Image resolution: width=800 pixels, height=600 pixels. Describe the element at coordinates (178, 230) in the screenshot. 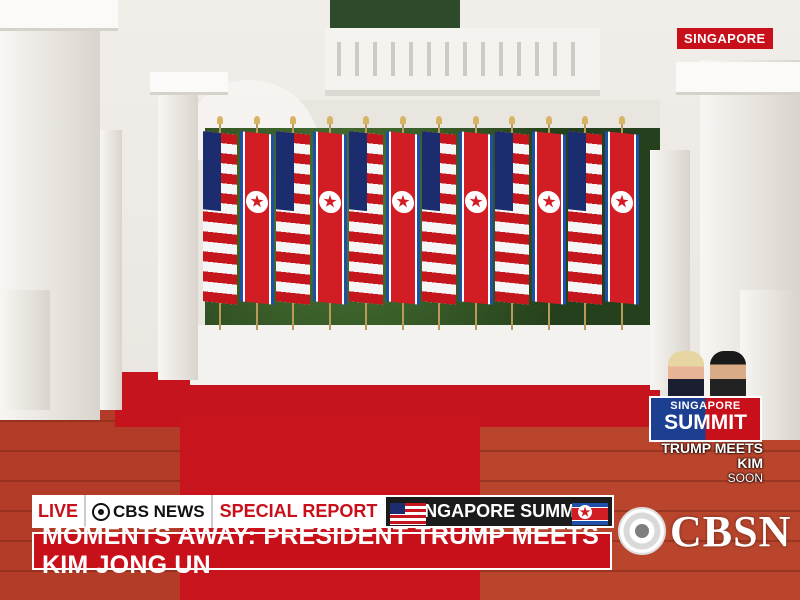

I see `pillar-center-left` at that location.